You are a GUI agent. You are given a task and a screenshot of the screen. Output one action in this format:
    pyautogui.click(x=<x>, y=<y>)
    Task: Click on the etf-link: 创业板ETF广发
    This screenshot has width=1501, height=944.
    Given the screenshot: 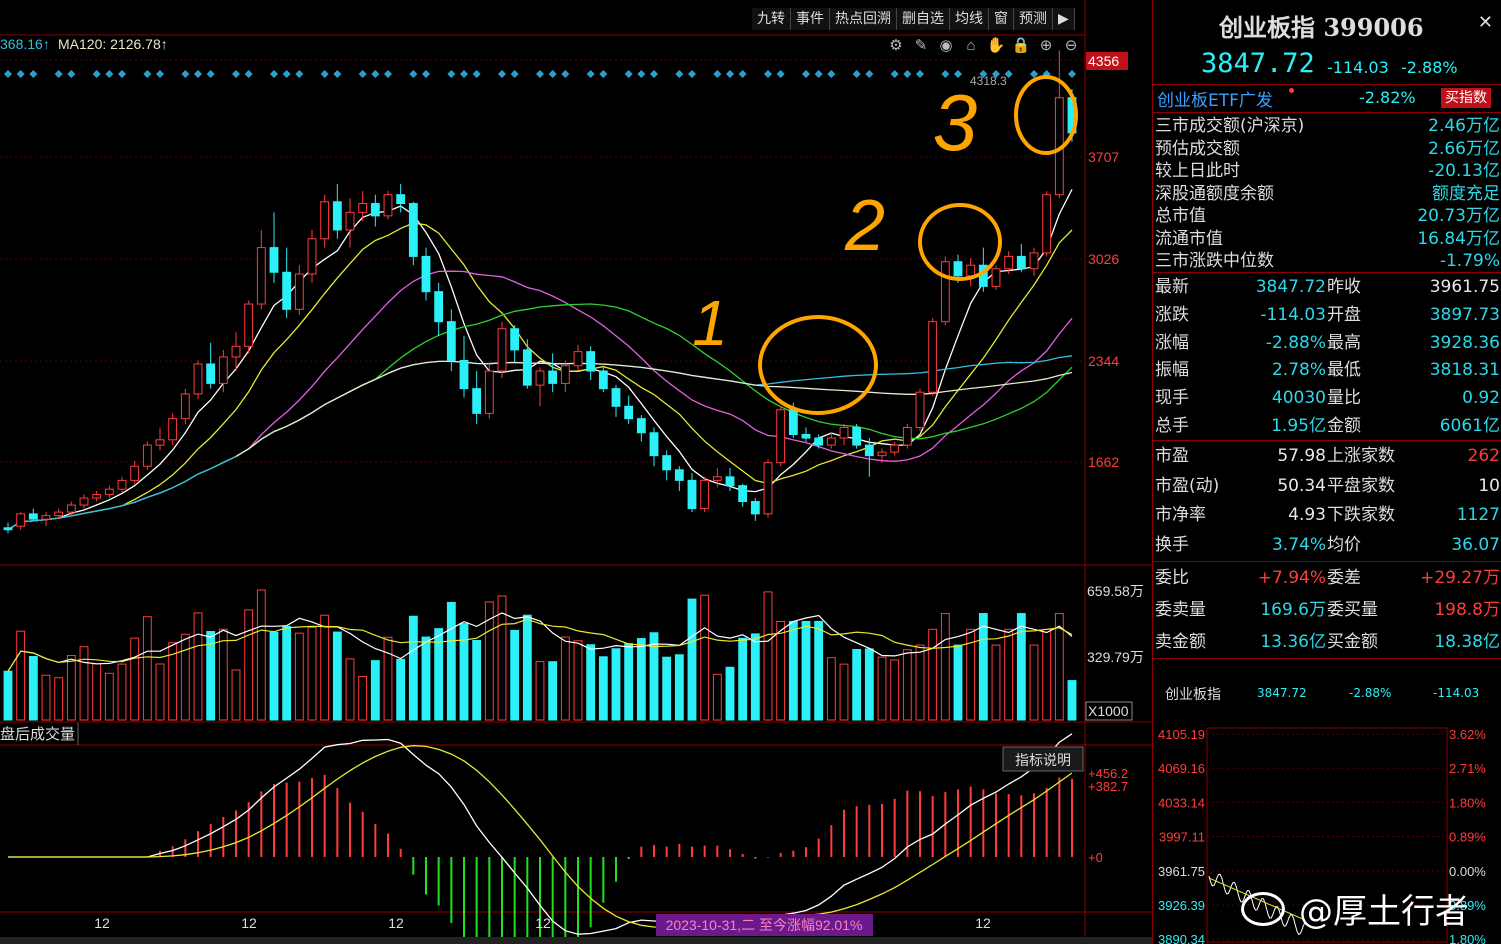 What is the action you would take?
    pyautogui.click(x=1215, y=98)
    